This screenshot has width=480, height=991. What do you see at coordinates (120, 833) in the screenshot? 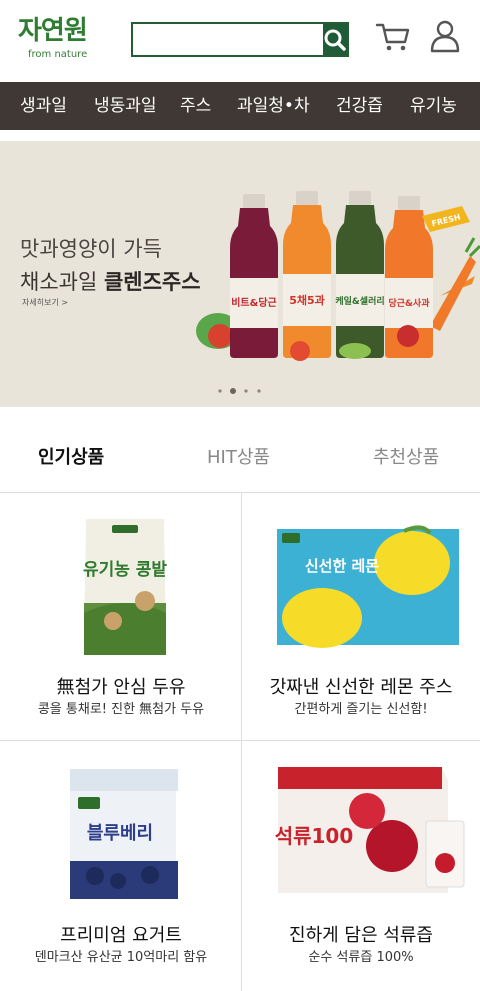
I see `pack-text-yogurt: 블루베리` at bounding box center [120, 833].